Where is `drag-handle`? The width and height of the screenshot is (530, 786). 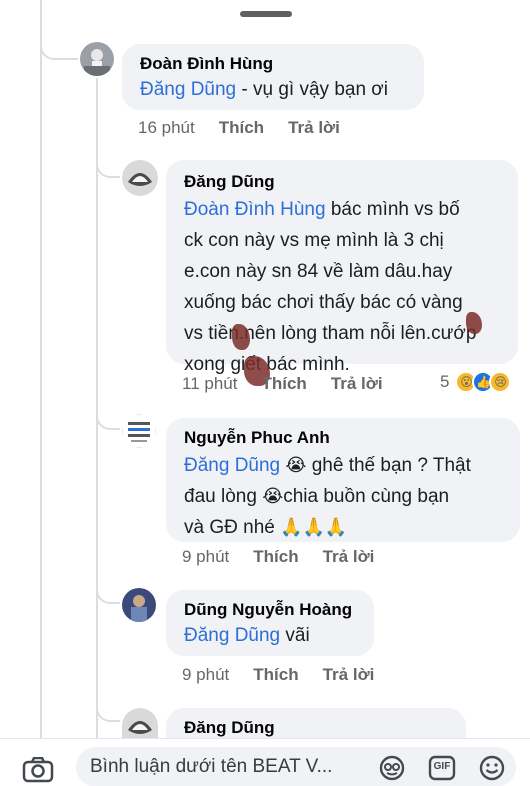
drag-handle is located at coordinates (266, 14).